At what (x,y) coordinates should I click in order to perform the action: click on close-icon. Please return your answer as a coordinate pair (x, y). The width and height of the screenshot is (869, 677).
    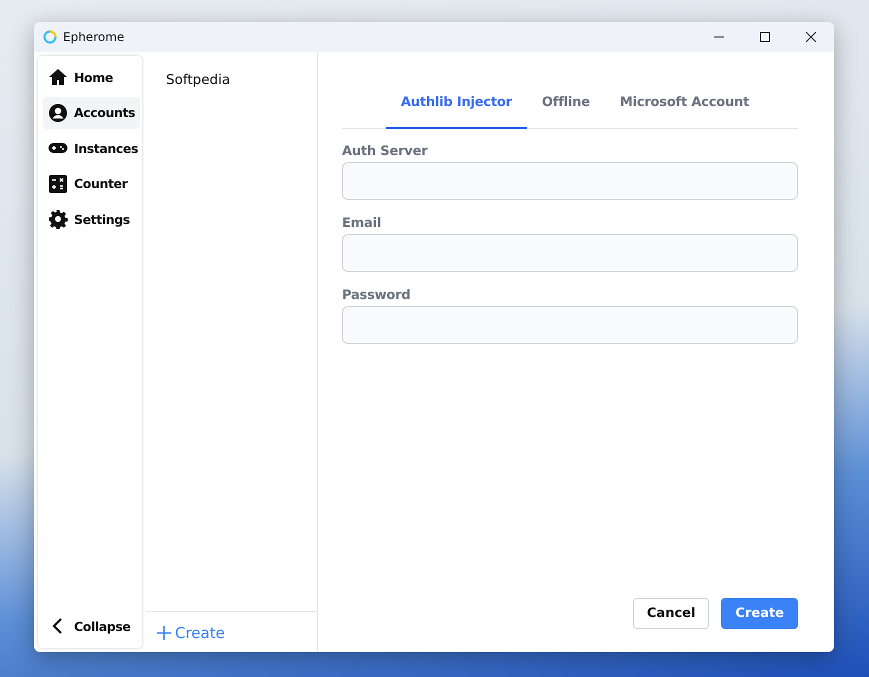
    Looking at the image, I should click on (811, 37).